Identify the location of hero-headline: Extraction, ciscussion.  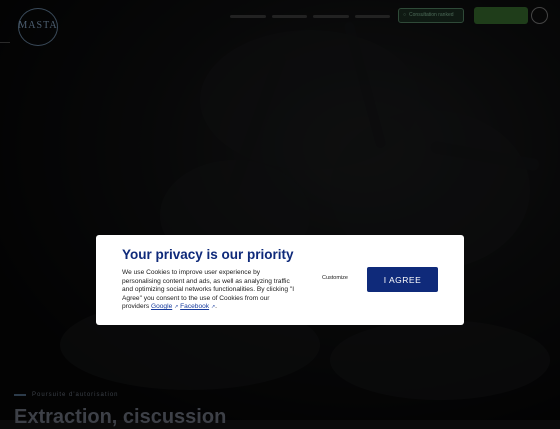
(120, 417).